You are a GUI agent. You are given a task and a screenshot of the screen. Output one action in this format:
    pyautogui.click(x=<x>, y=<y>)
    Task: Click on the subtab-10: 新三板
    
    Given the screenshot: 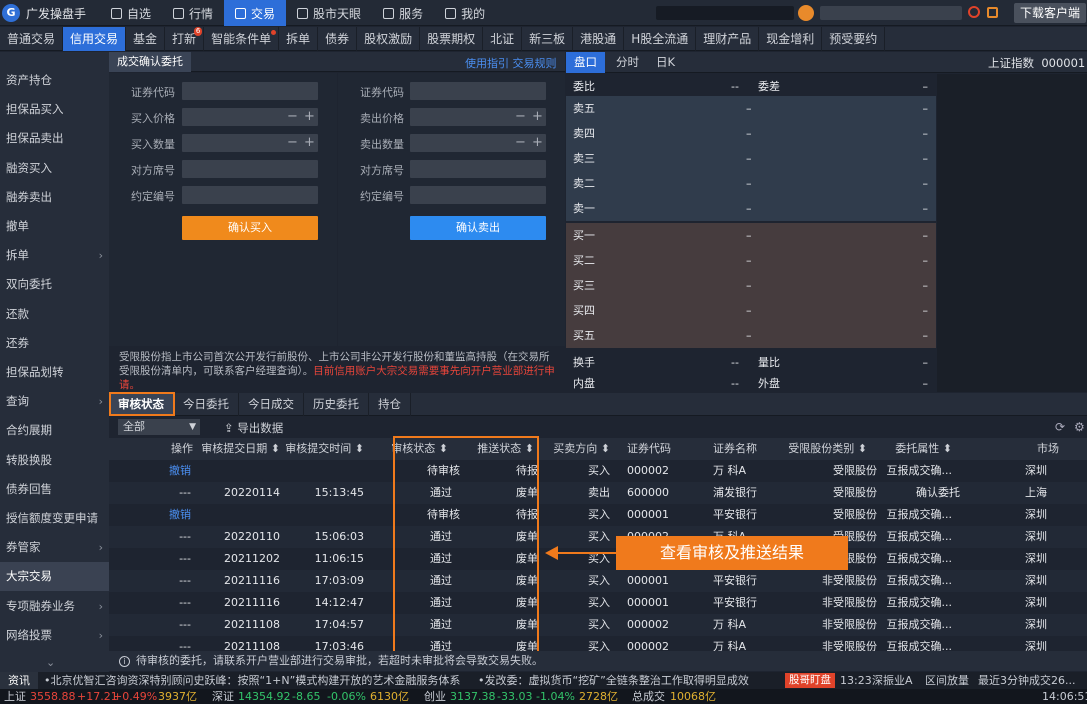 What is the action you would take?
    pyautogui.click(x=548, y=39)
    